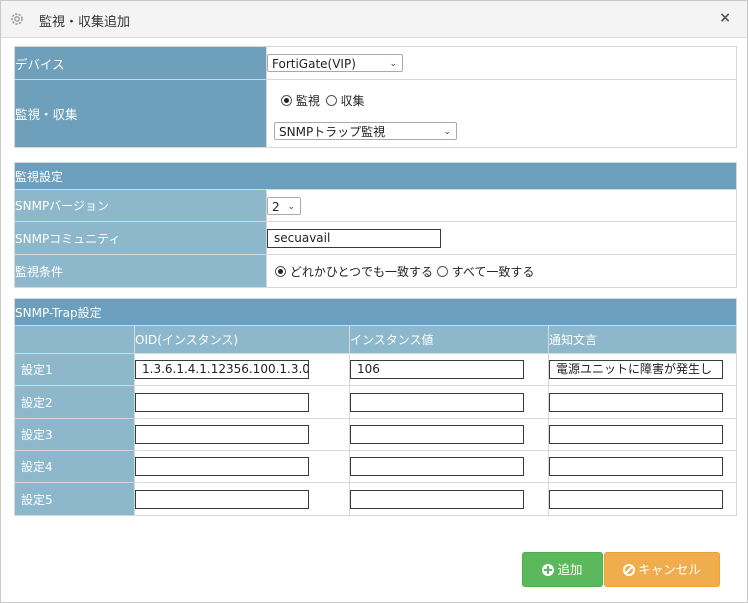  What do you see at coordinates (669, 569) in the screenshot?
I see `cancel-button-label: キャンセル` at bounding box center [669, 569].